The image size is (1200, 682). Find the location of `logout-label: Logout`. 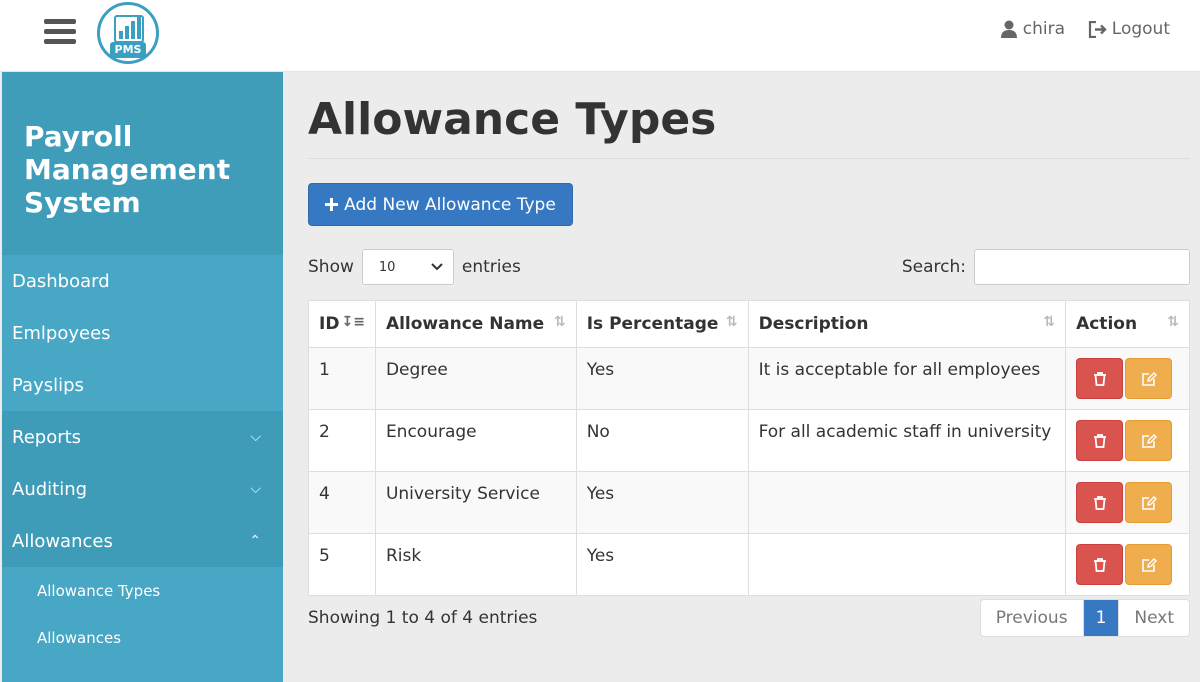

logout-label: Logout is located at coordinates (1140, 29).